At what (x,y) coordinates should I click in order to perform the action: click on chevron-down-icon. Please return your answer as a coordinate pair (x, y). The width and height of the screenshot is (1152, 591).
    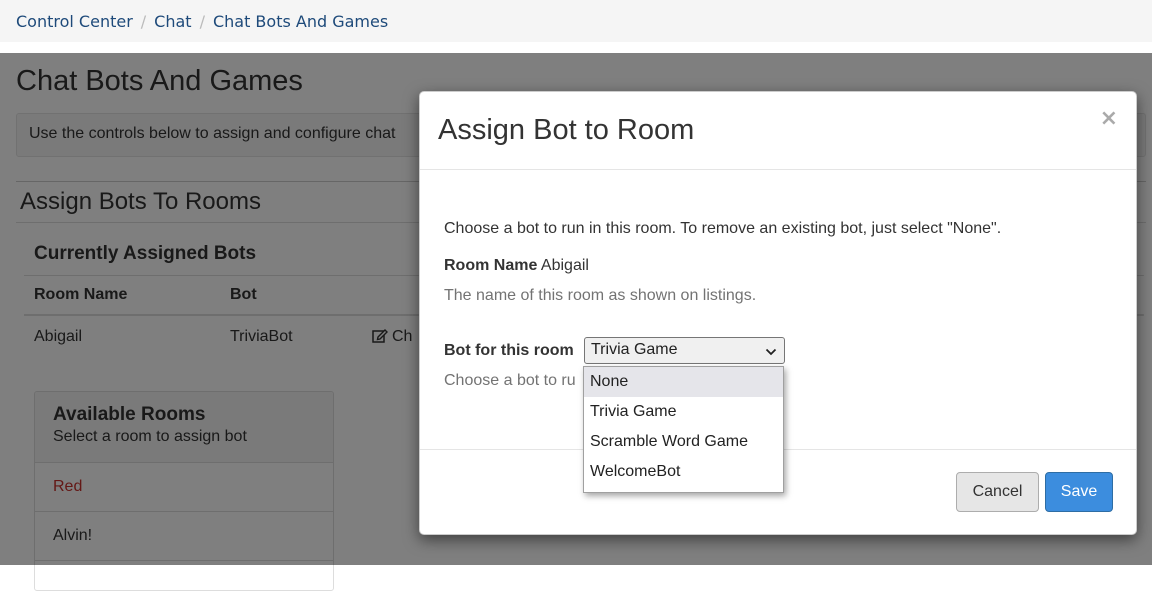
    Looking at the image, I should click on (771, 352).